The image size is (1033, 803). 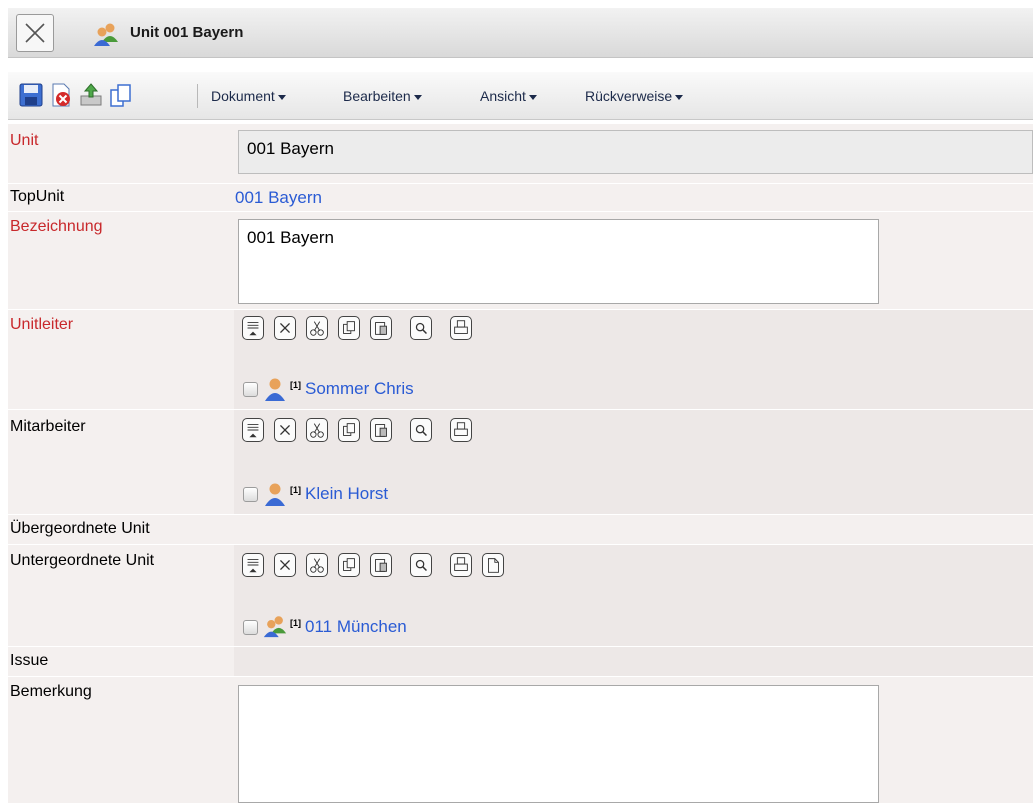 What do you see at coordinates (503, 96) in the screenshot?
I see `menu-label: Ansicht` at bounding box center [503, 96].